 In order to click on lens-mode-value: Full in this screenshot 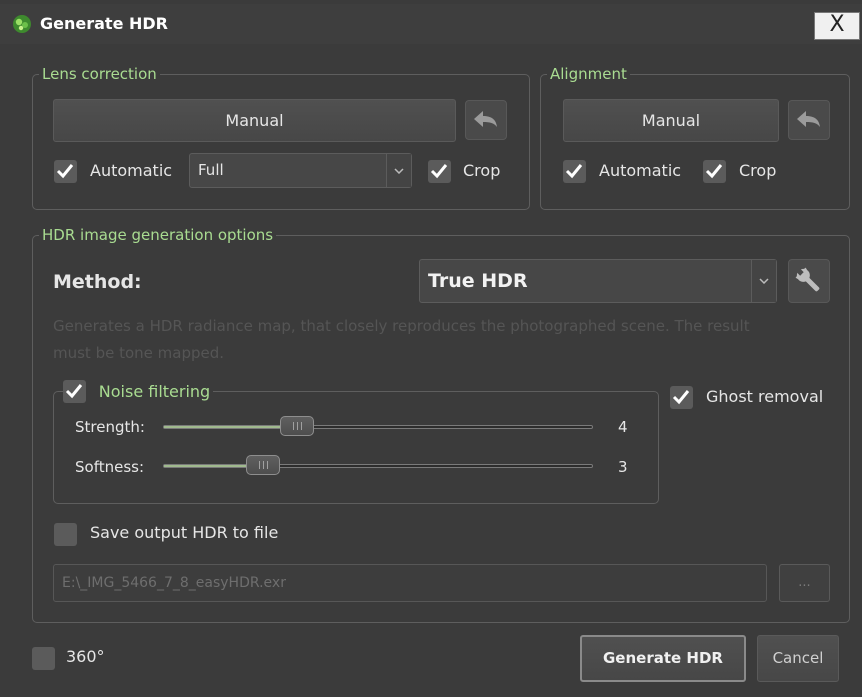, I will do `click(211, 170)`.